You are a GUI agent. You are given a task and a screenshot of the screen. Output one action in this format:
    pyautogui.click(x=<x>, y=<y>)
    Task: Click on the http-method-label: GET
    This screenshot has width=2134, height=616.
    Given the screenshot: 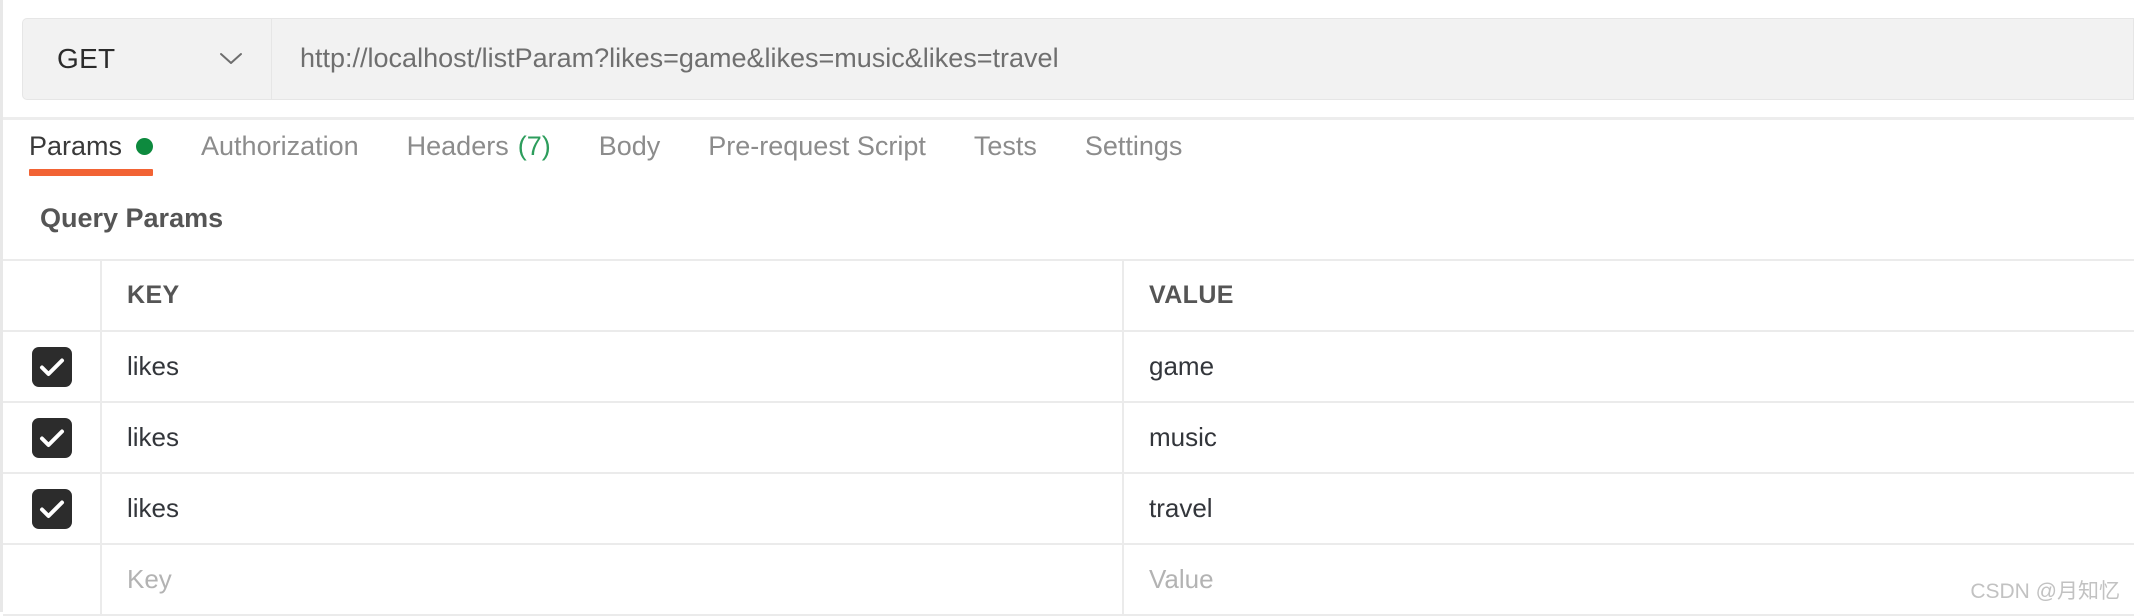 What is the action you would take?
    pyautogui.click(x=86, y=58)
    